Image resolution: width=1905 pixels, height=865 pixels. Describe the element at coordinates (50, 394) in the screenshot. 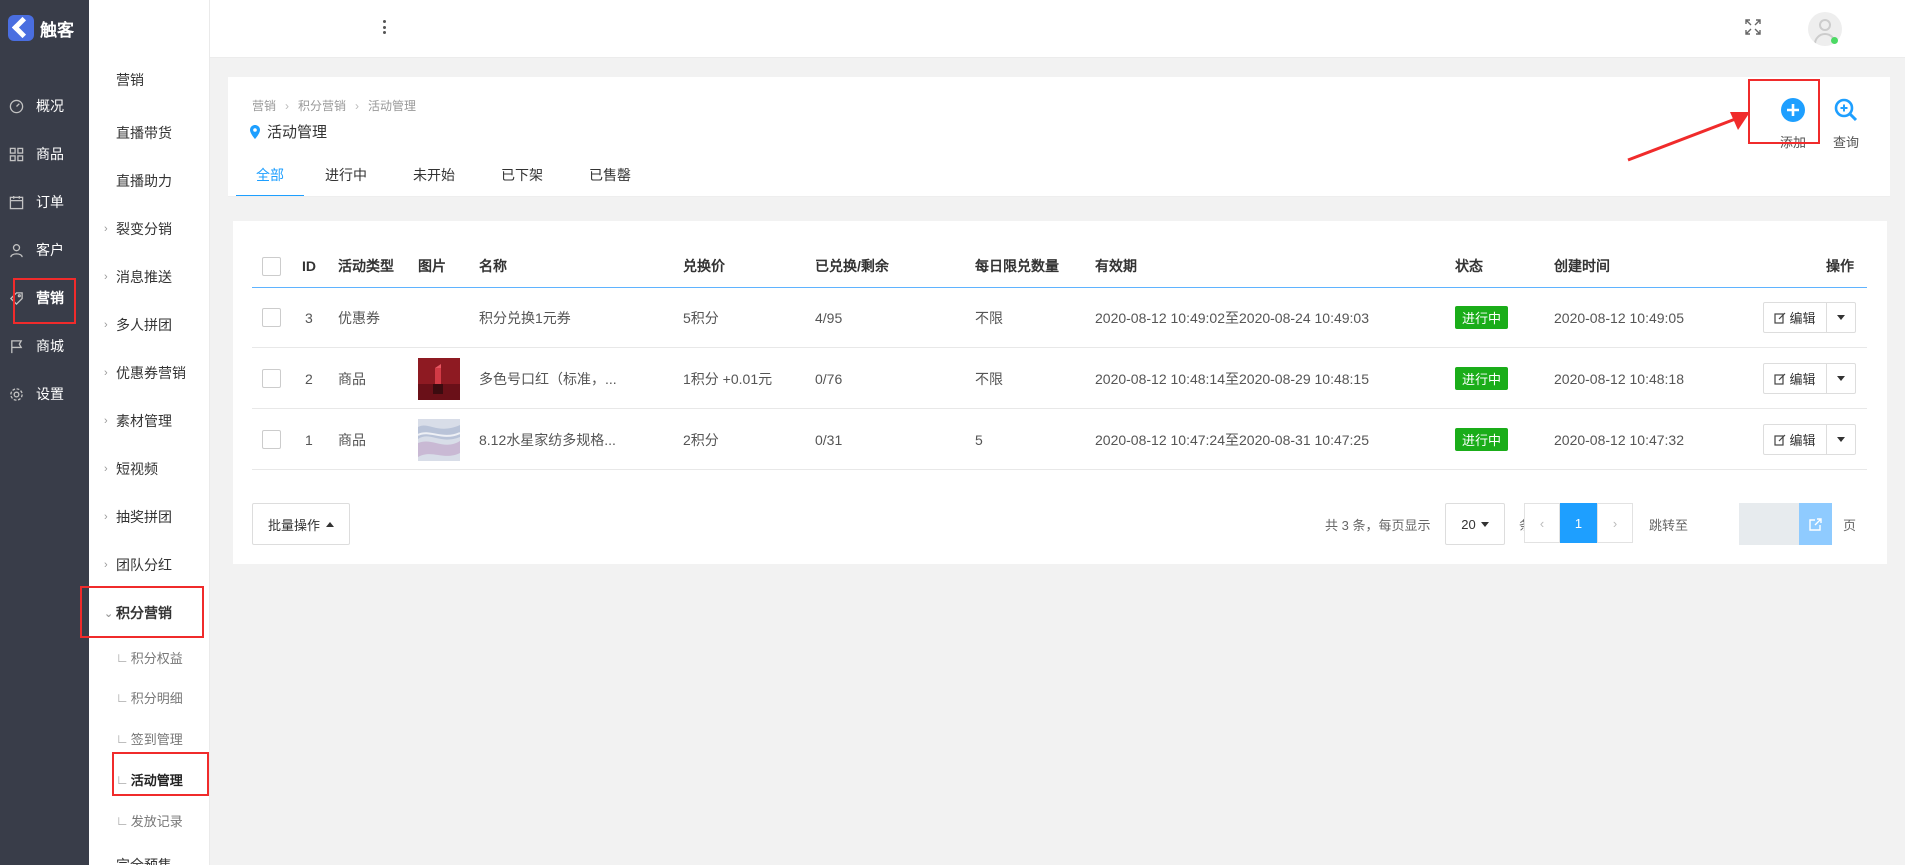

I see `nav-label: 设置` at that location.